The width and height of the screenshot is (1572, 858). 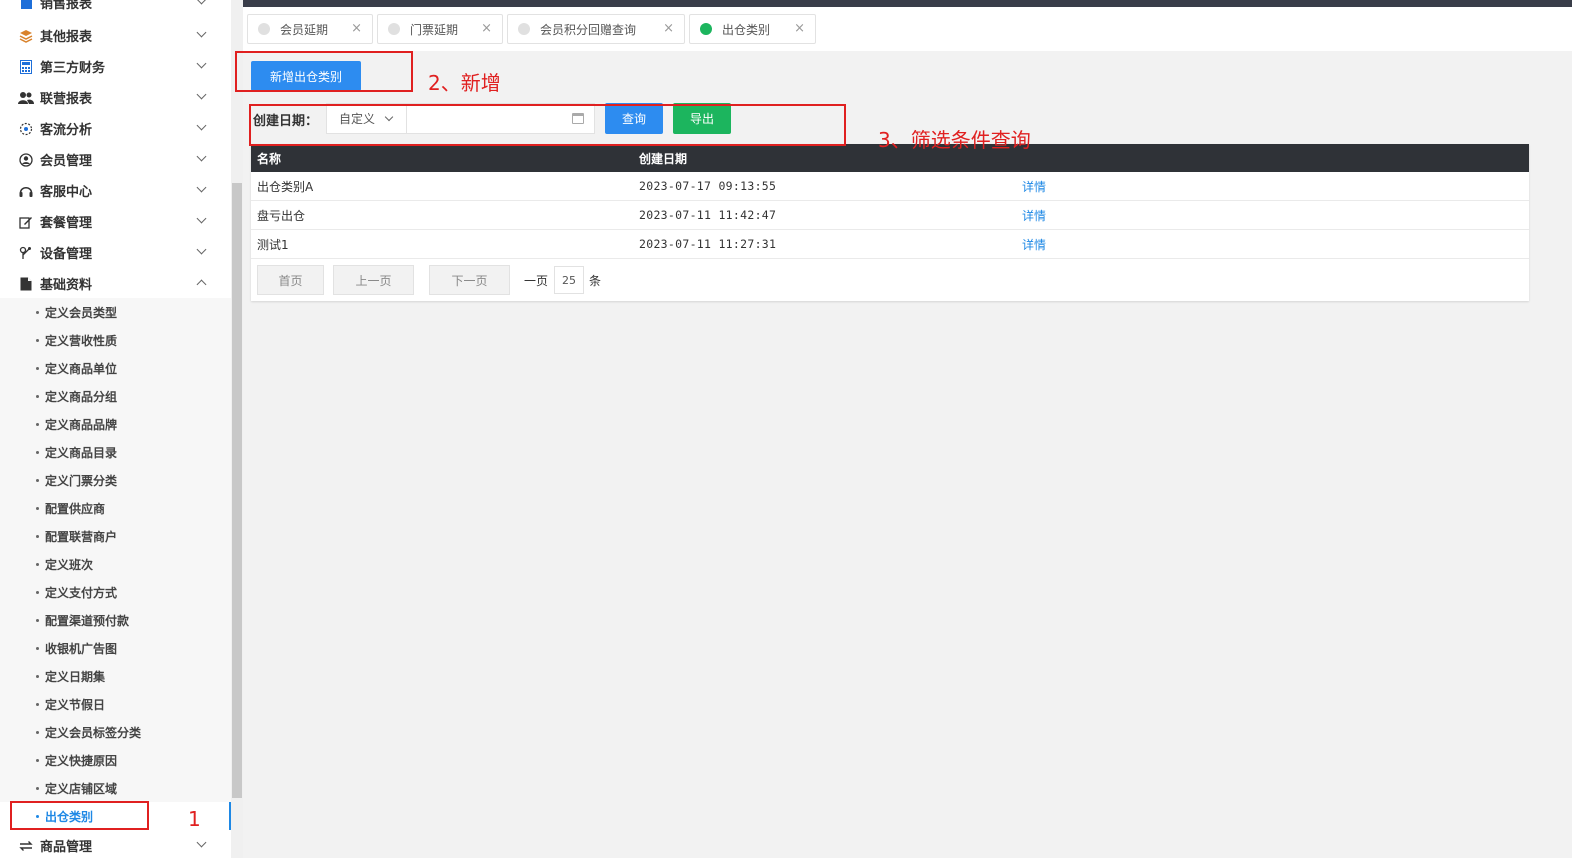 What do you see at coordinates (26, 846) in the screenshot?
I see `swap-icon` at bounding box center [26, 846].